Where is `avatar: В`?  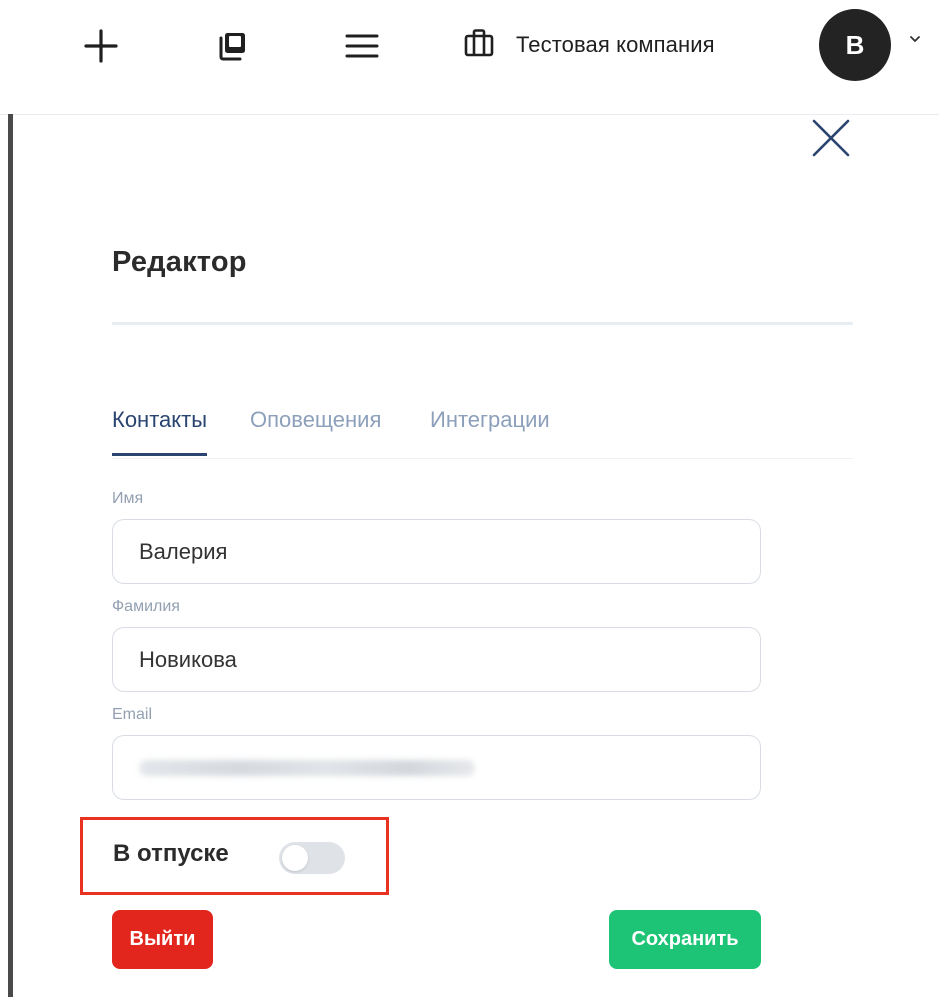 avatar: В is located at coordinates (855, 45).